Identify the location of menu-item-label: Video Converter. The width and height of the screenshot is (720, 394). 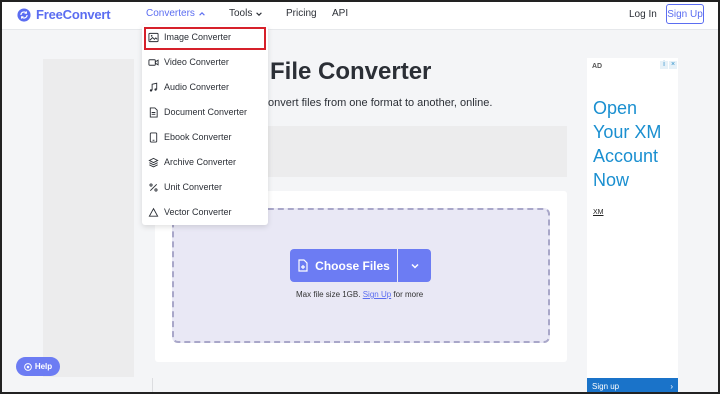
(196, 62).